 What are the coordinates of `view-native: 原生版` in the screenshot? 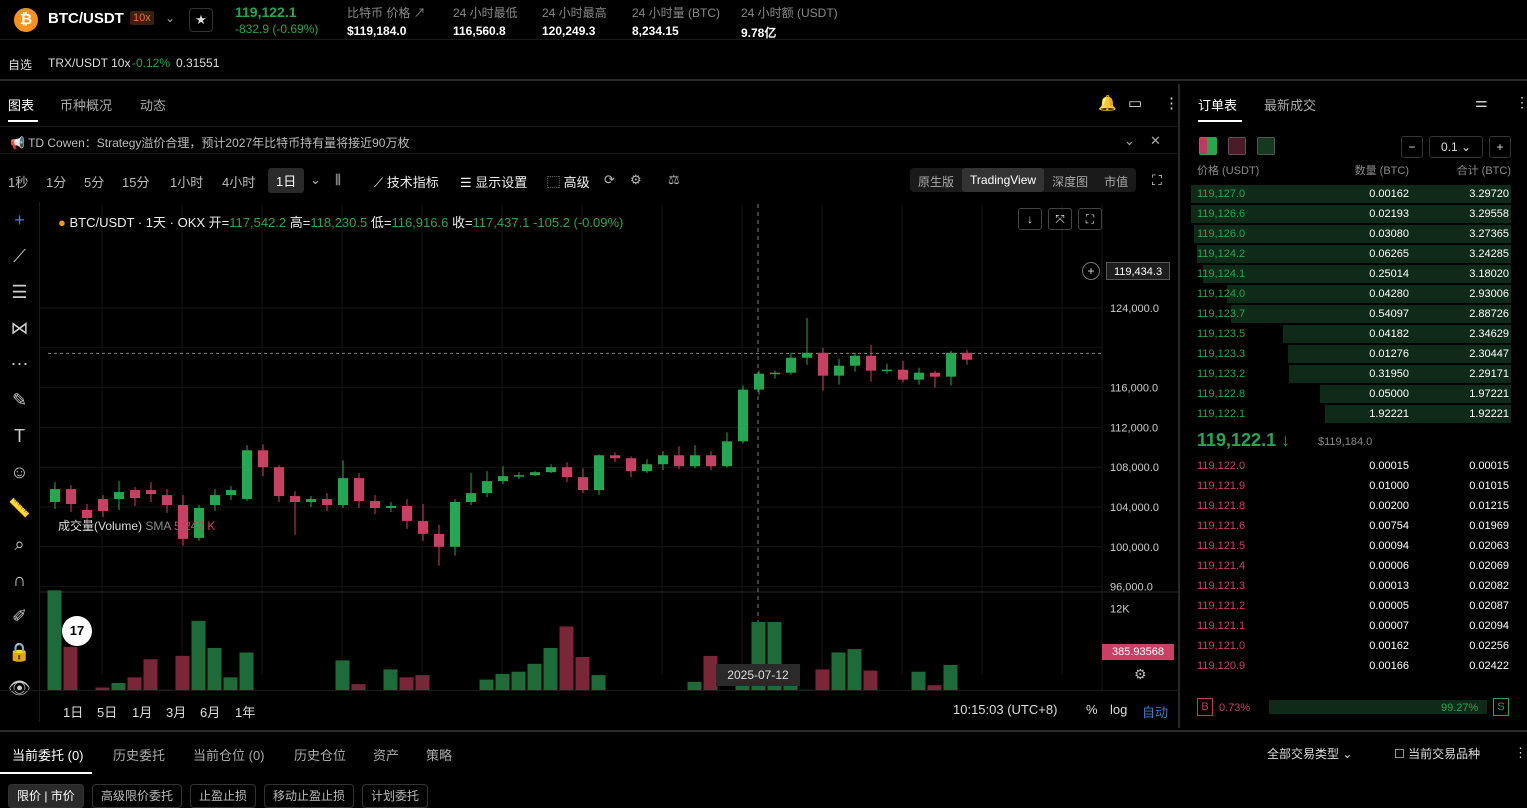 It's located at (936, 180).